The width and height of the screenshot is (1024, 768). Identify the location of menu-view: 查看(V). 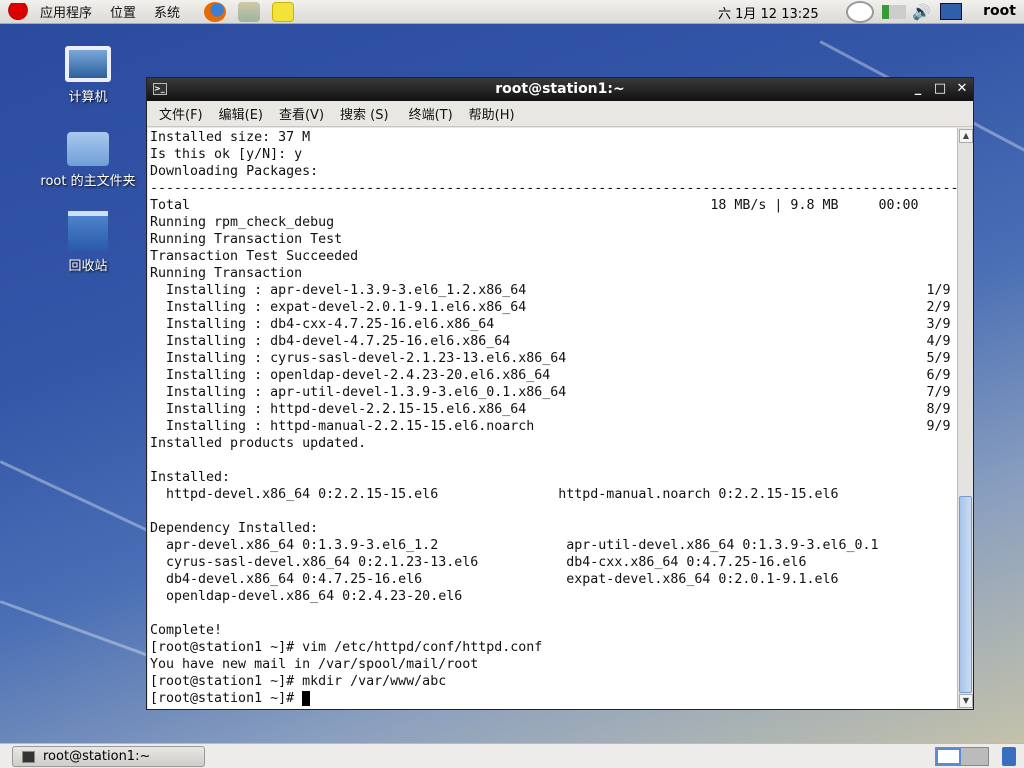
(301, 113).